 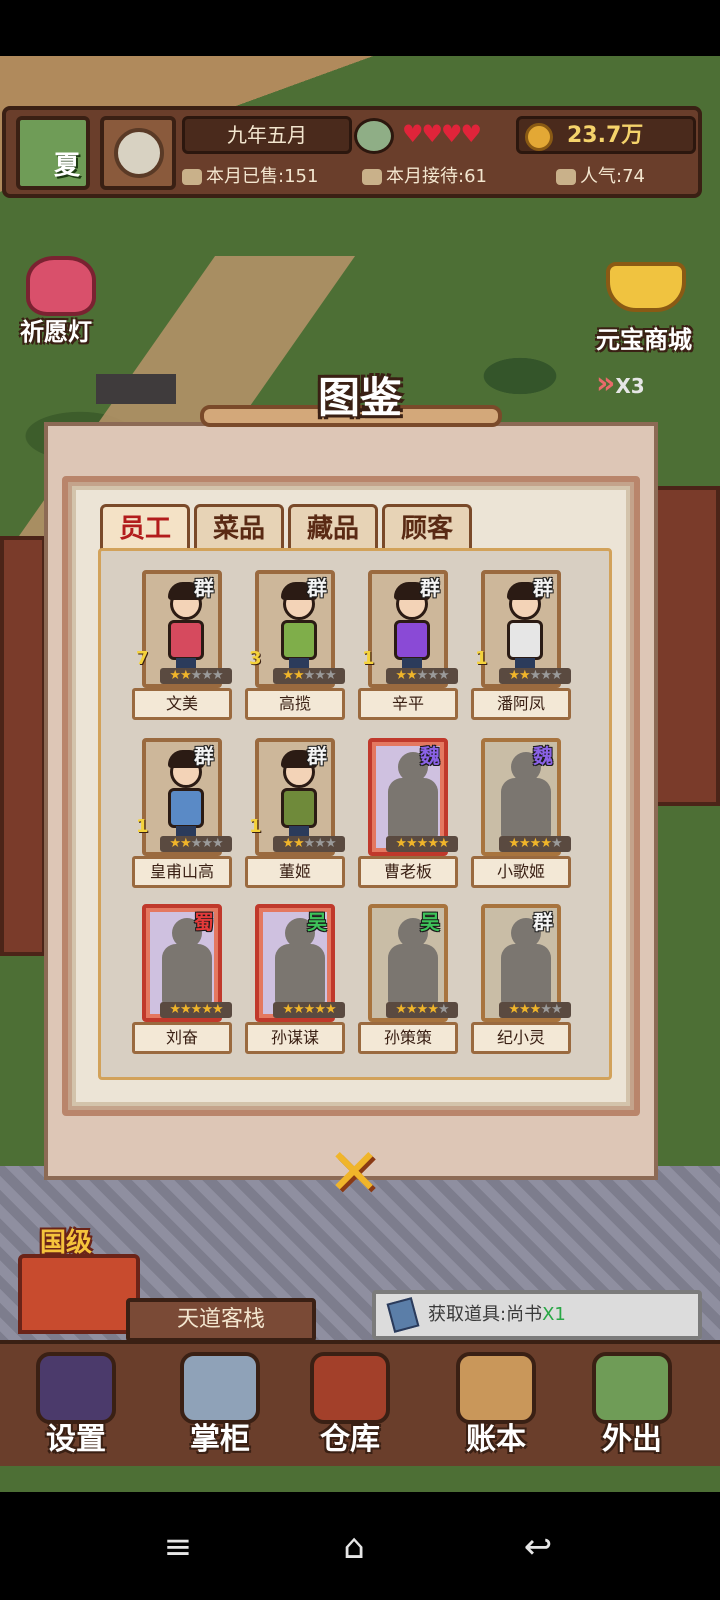 What do you see at coordinates (182, 704) in the screenshot?
I see `staff-name: 文美` at bounding box center [182, 704].